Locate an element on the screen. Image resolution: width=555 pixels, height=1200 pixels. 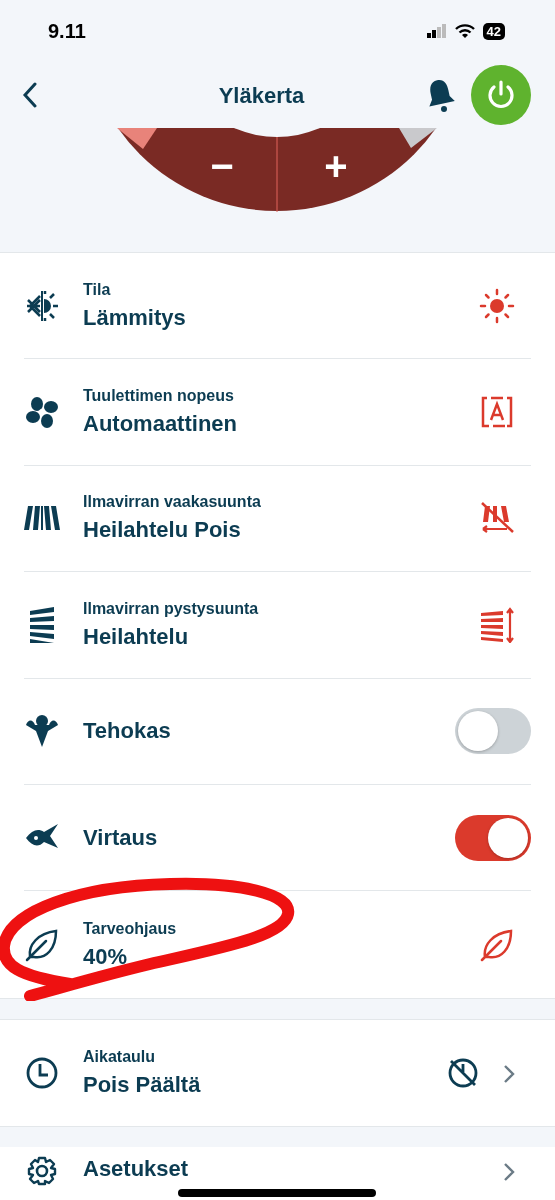
setting-value: Pois Päältä is located at coordinates (142, 1084).